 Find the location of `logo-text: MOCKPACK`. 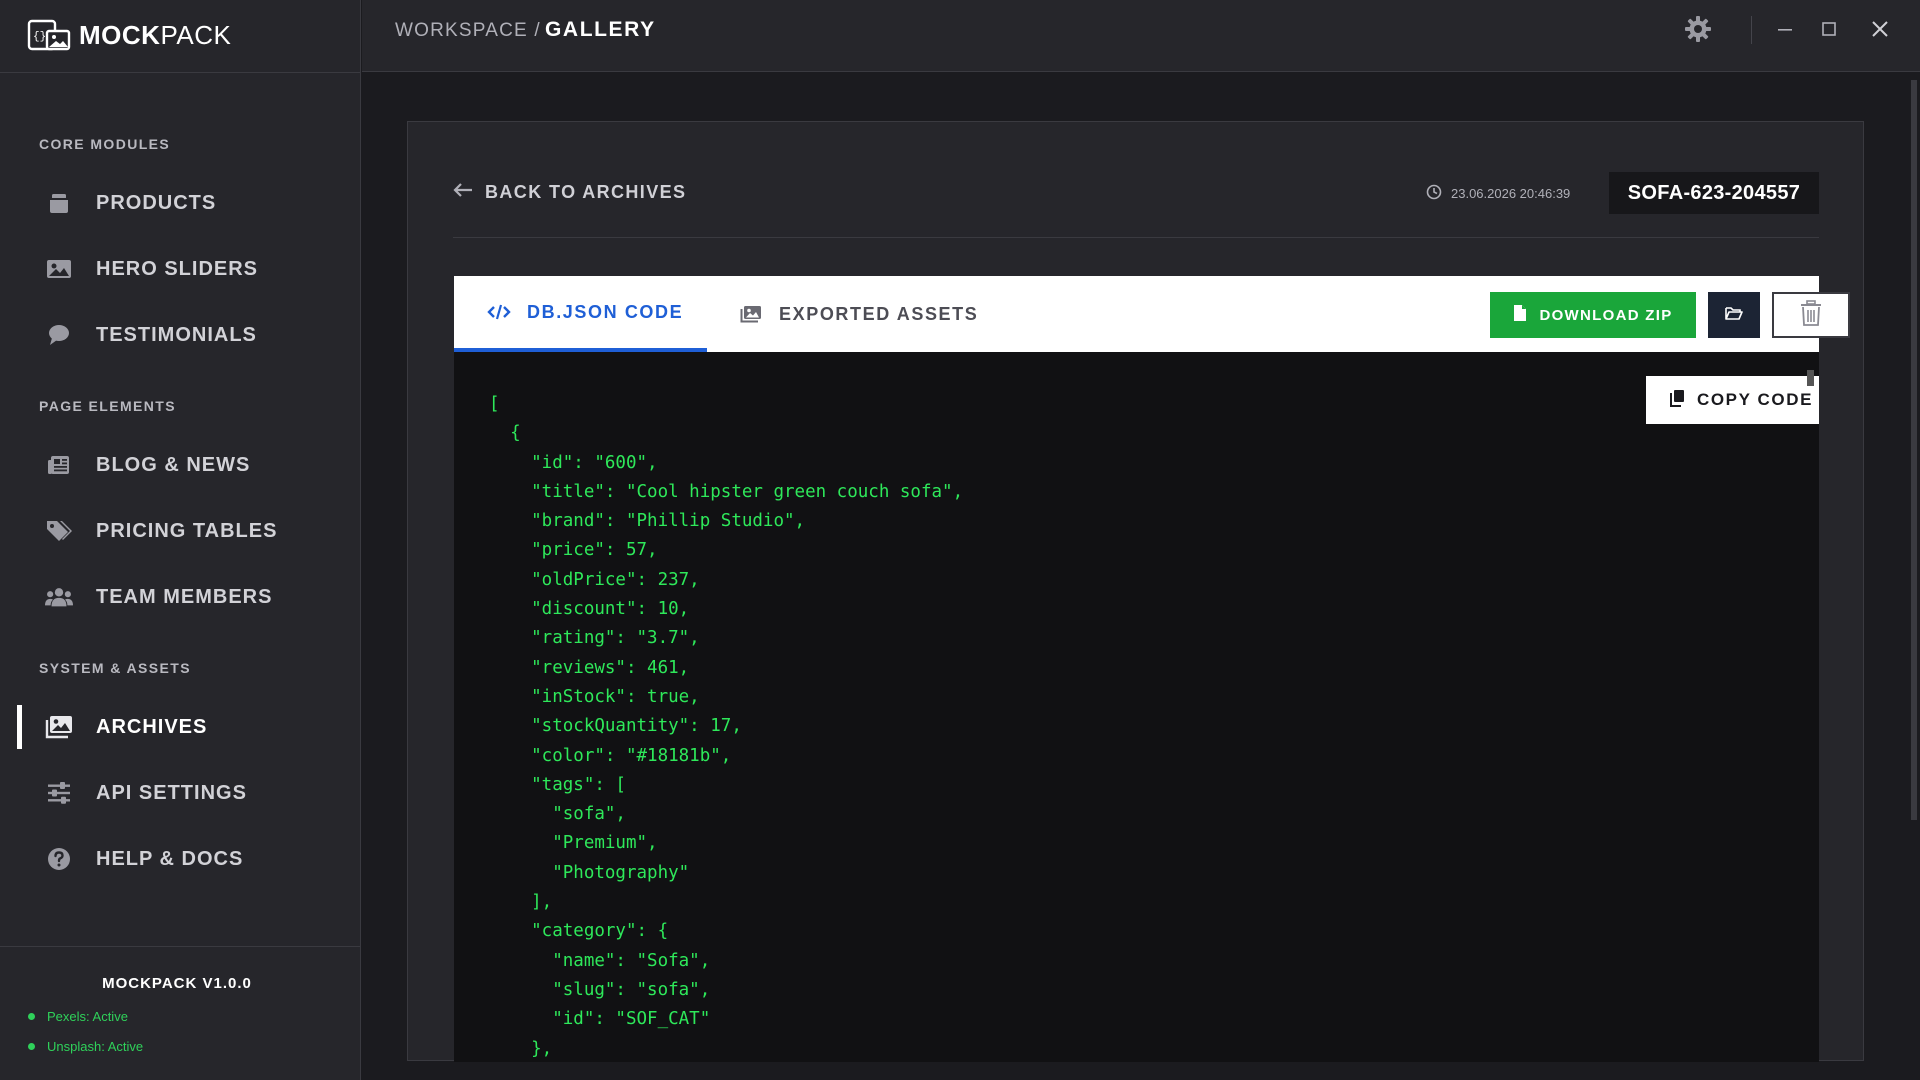

logo-text: MOCKPACK is located at coordinates (155, 34).